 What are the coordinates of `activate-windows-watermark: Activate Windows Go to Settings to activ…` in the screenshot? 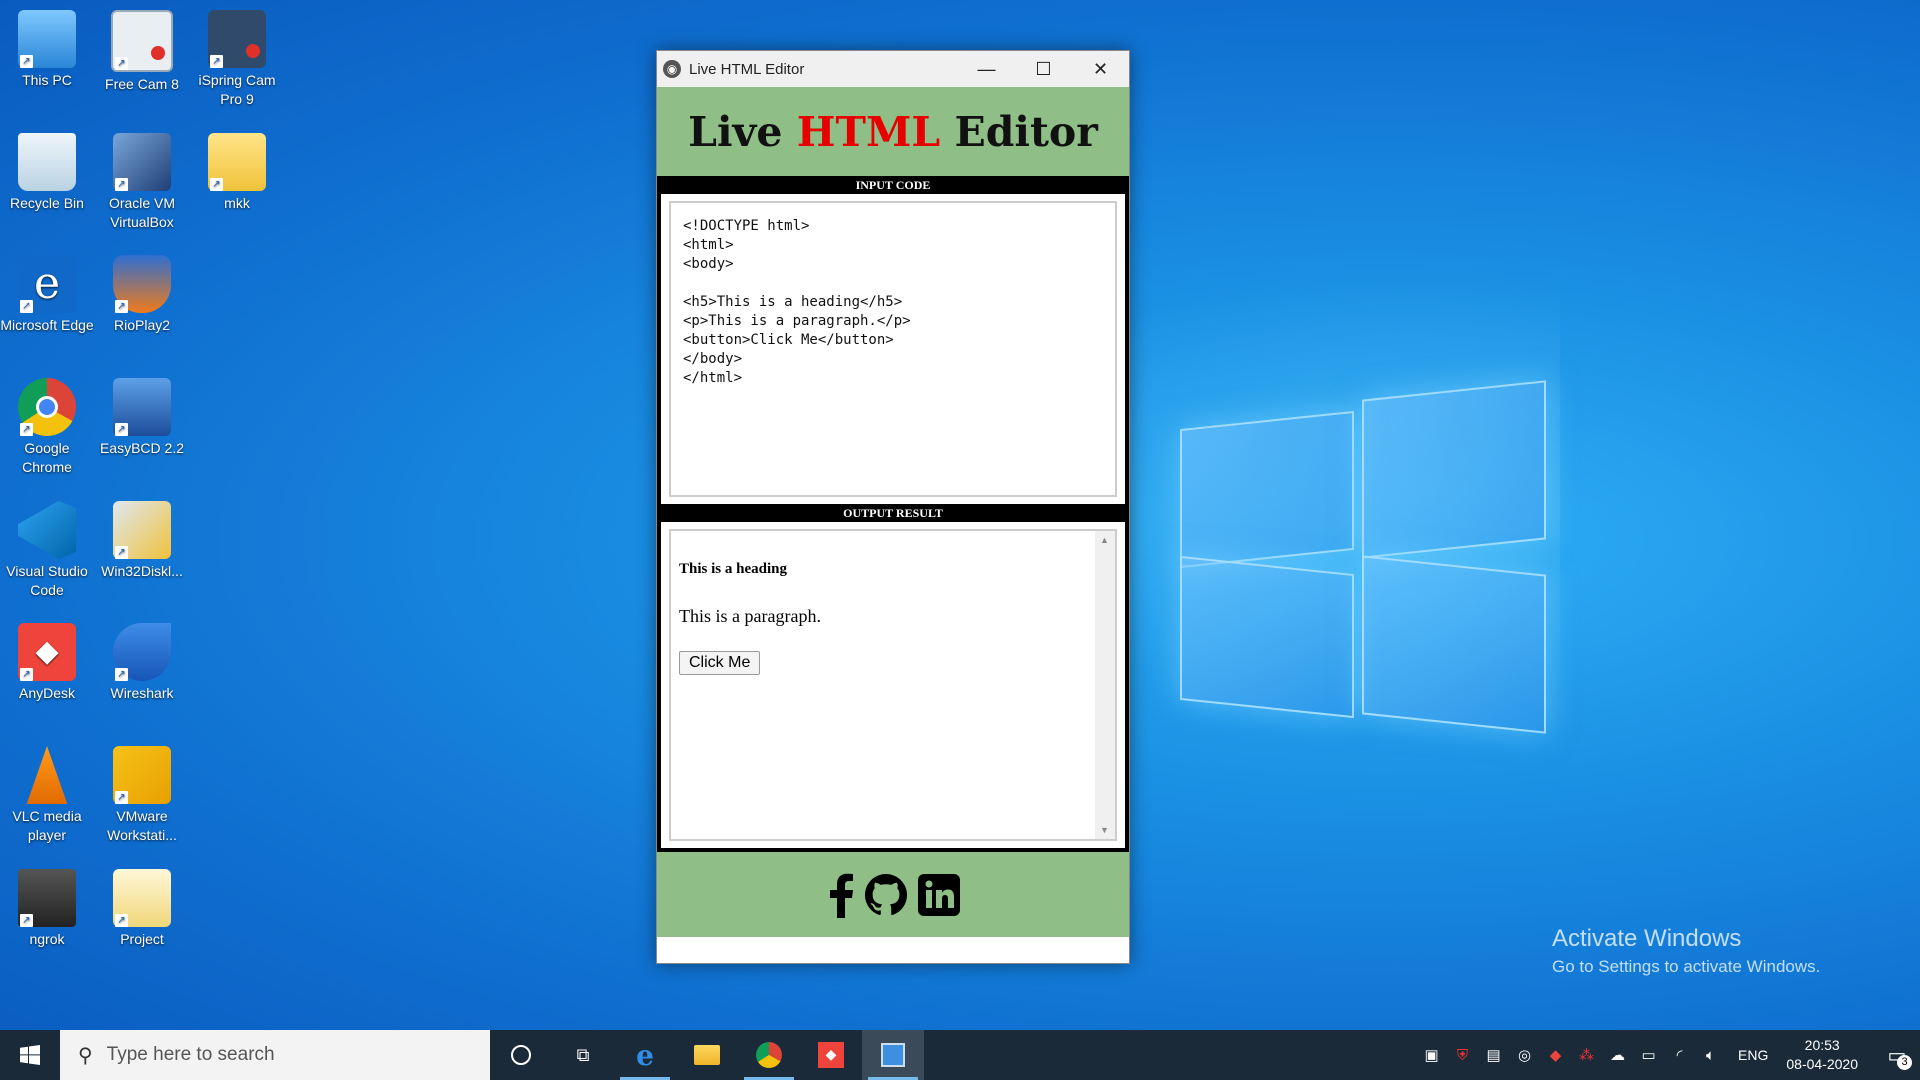 It's located at (1686, 951).